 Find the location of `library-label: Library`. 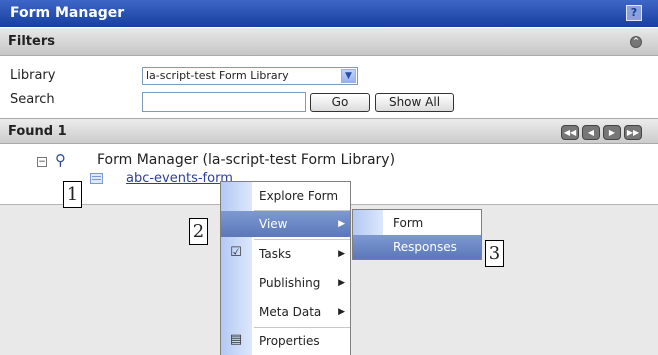

library-label: Library is located at coordinates (33, 75).